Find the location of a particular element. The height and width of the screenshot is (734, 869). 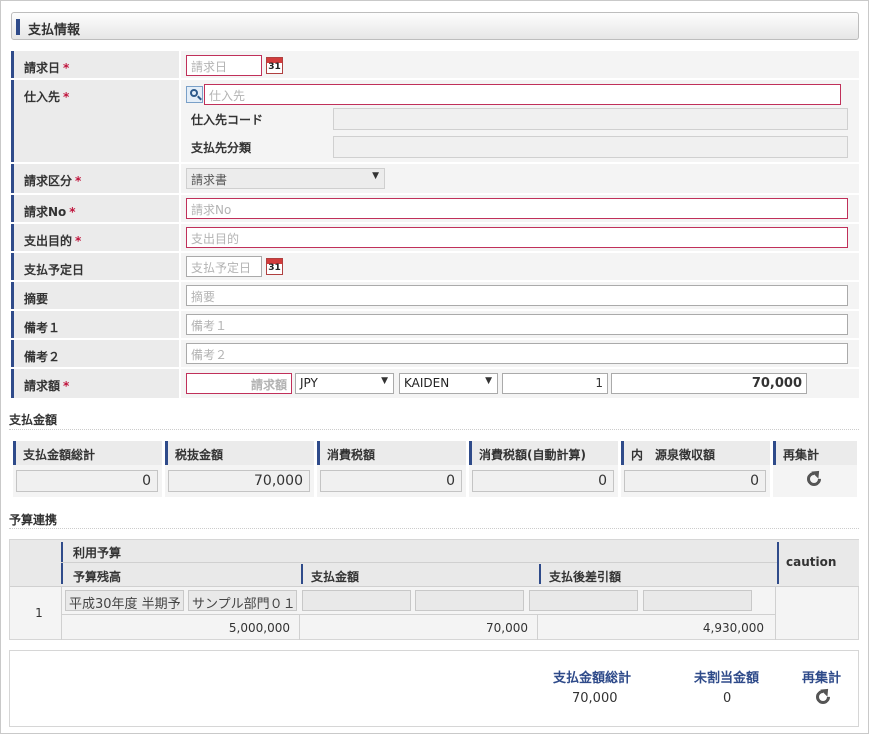

label-invoice-type: 請求区分 * is located at coordinates (53, 181).